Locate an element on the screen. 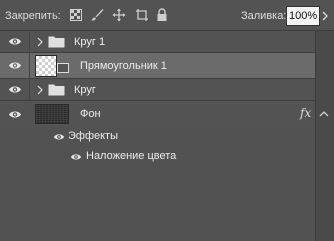 The width and height of the screenshot is (334, 241). layer-name: Фон is located at coordinates (90, 114).